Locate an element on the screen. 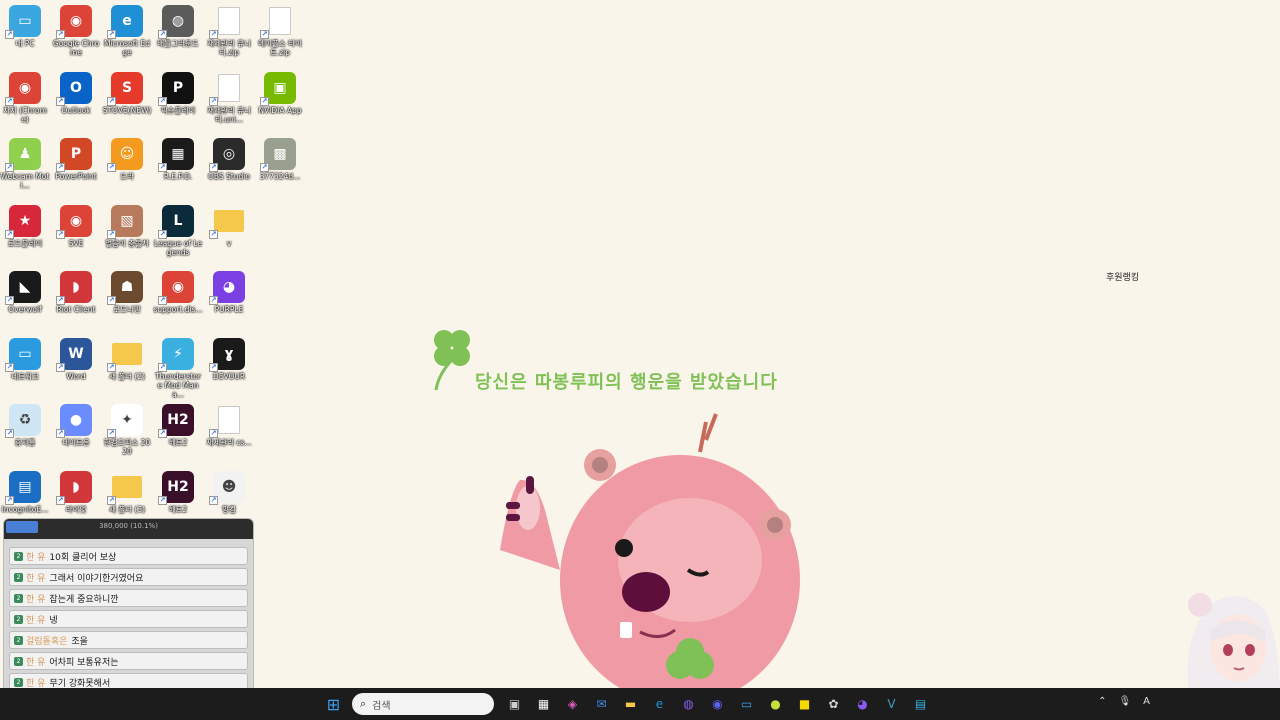  desktop-icon: ▦ ↗ R.E.P.O. is located at coordinates (178, 159).